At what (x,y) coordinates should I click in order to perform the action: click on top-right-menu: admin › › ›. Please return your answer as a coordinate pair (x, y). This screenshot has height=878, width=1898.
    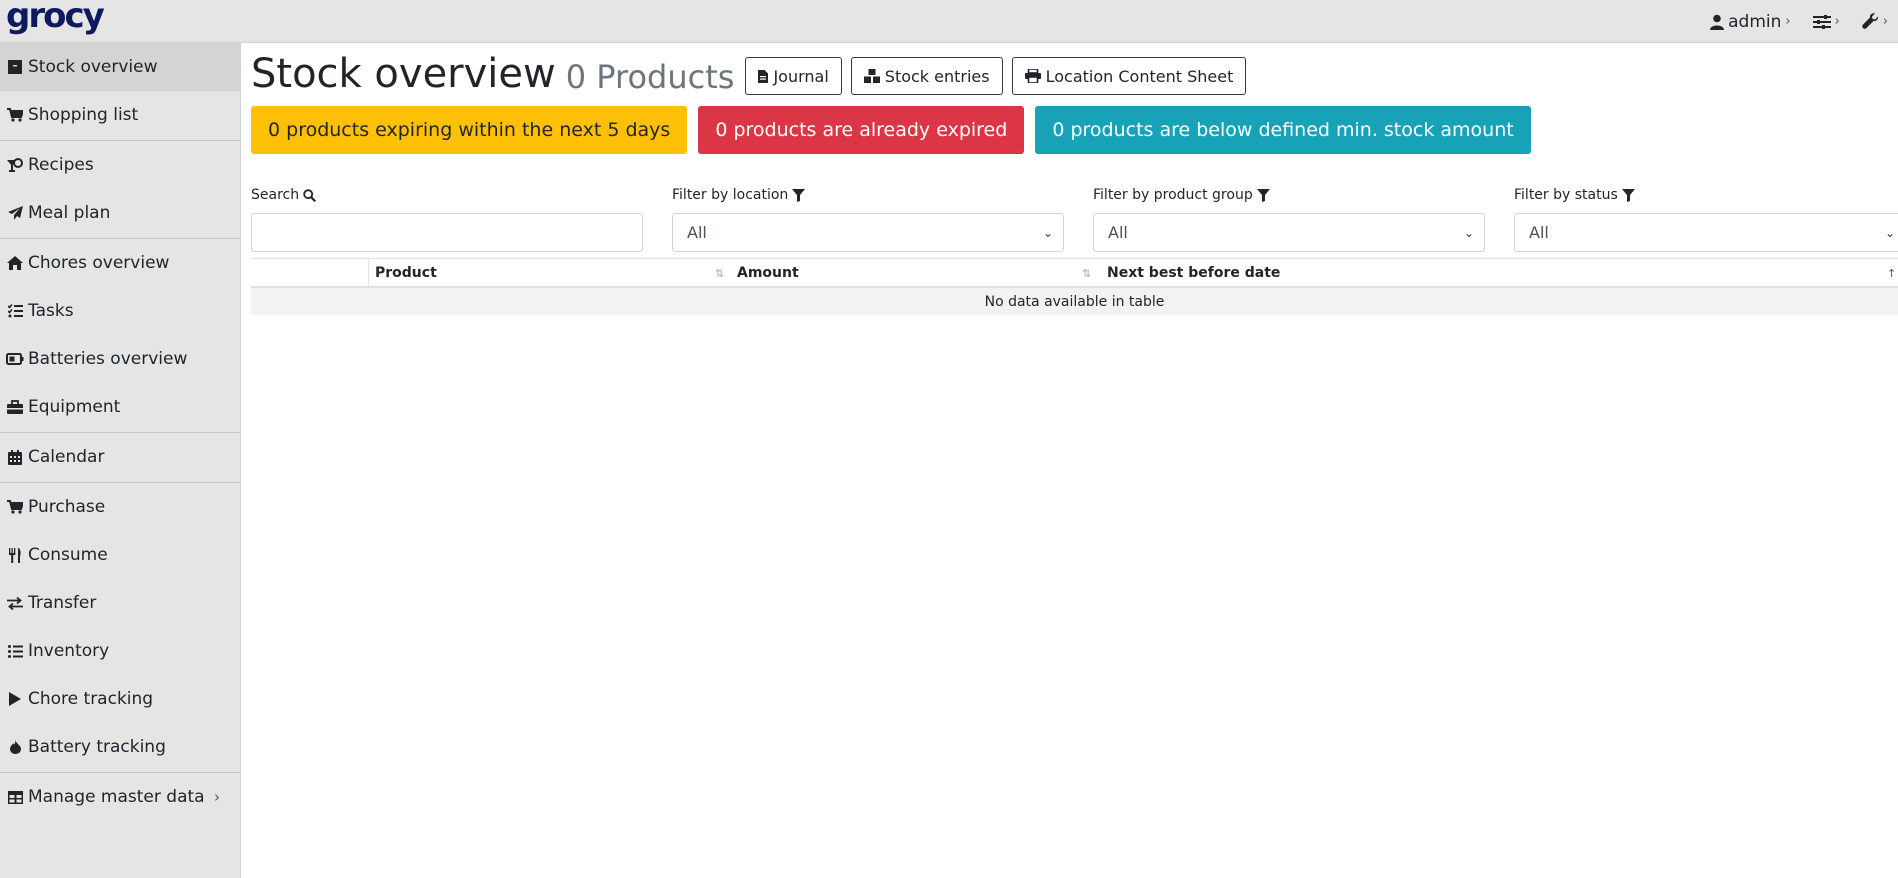
    Looking at the image, I should click on (1799, 21).